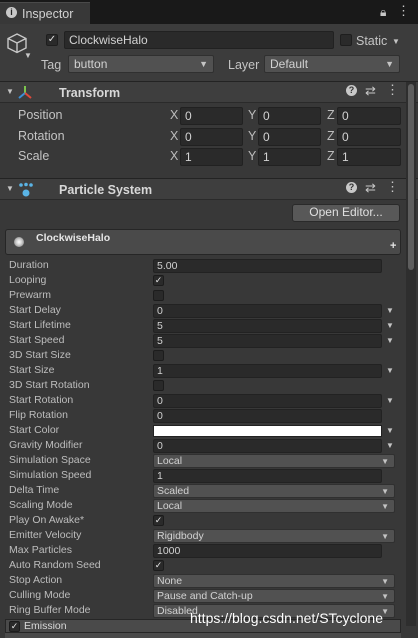  What do you see at coordinates (267, 326) in the screenshot?
I see `start-lifetime-field: 5` at bounding box center [267, 326].